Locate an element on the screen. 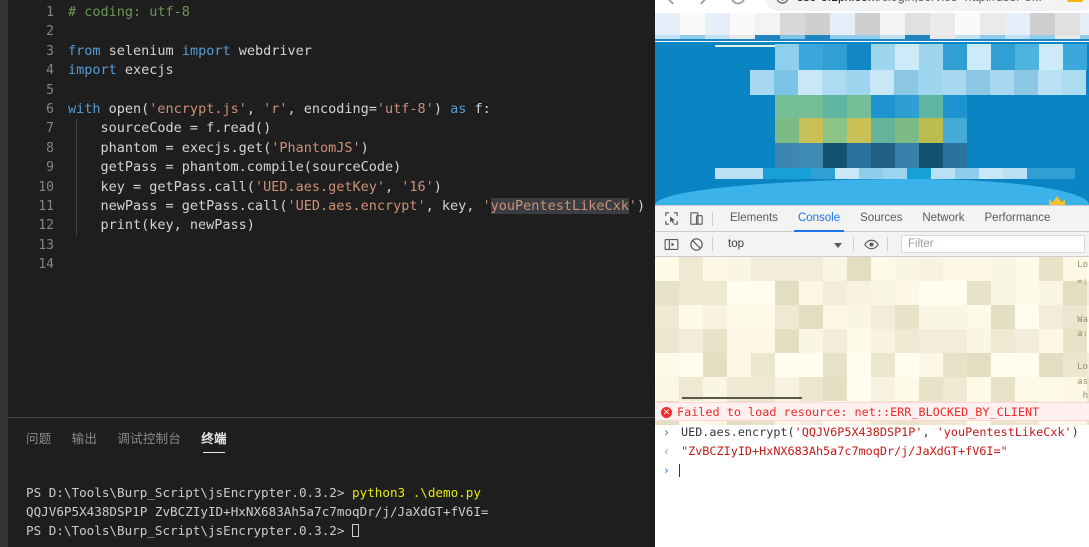 The image size is (1089, 547). code-token: sourceCode = f.read() is located at coordinates (170, 128).